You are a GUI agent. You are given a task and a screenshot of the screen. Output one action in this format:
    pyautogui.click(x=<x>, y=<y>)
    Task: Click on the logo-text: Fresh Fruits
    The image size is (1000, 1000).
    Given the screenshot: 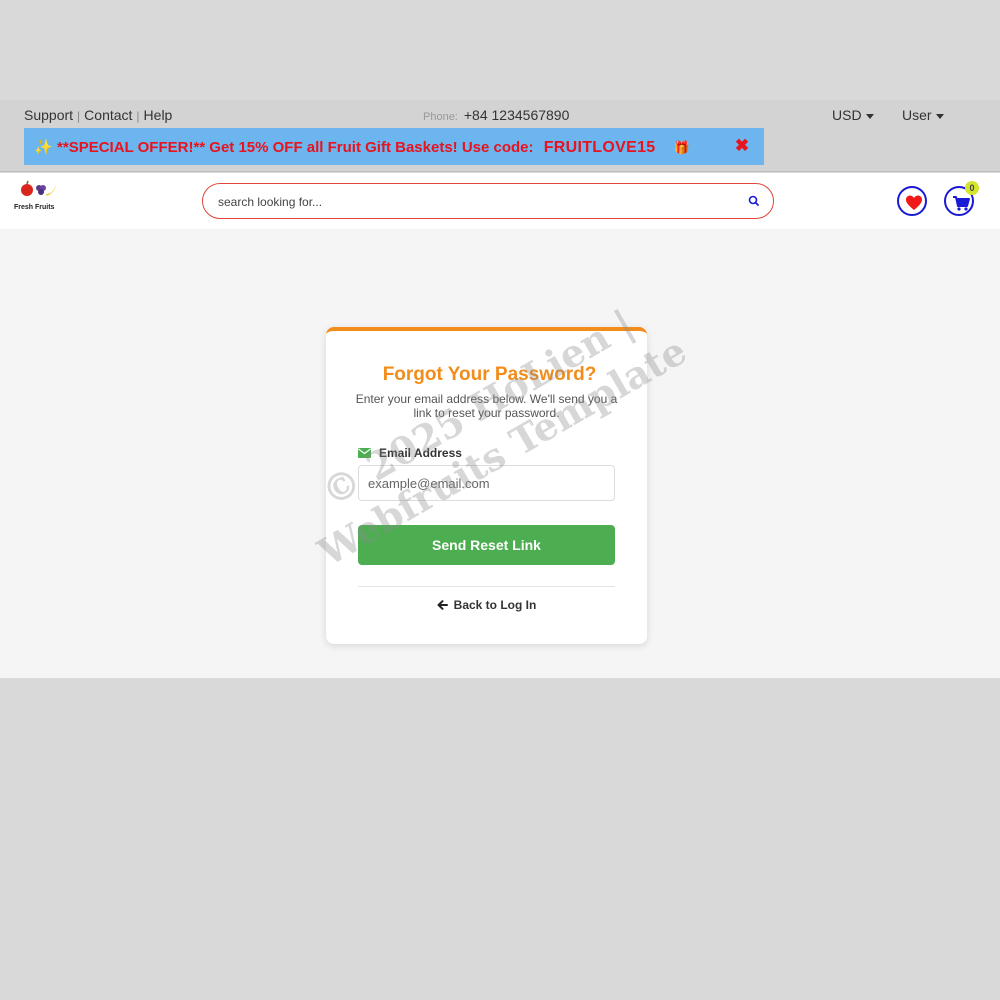 What is the action you would take?
    pyautogui.click(x=34, y=207)
    